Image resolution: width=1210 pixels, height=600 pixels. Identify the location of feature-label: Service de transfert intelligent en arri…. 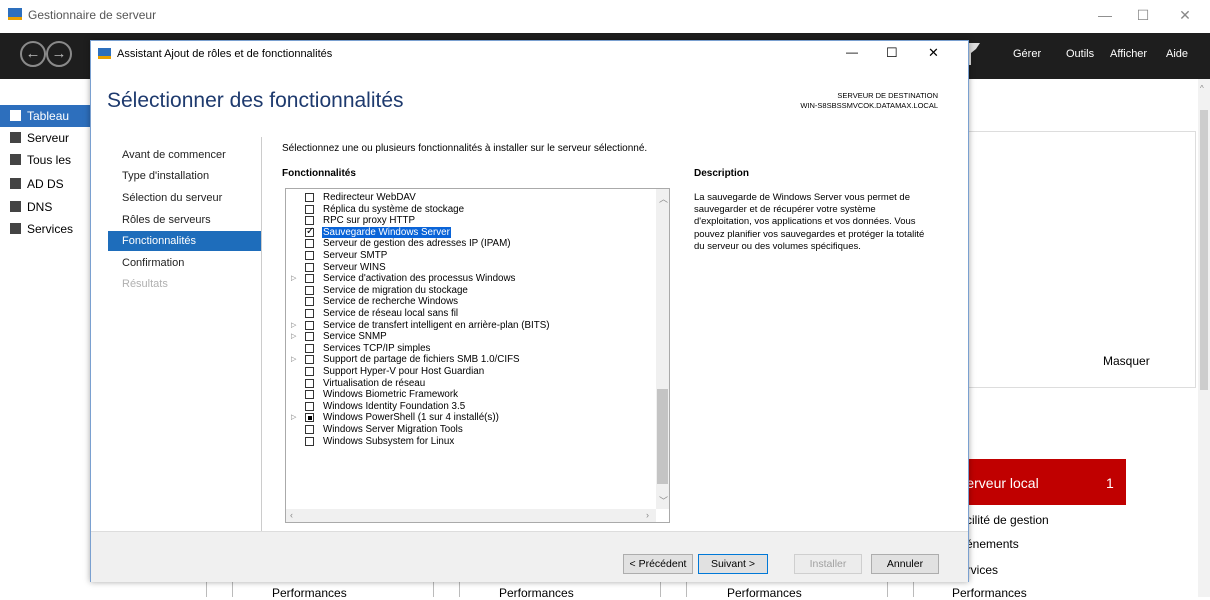
(436, 325).